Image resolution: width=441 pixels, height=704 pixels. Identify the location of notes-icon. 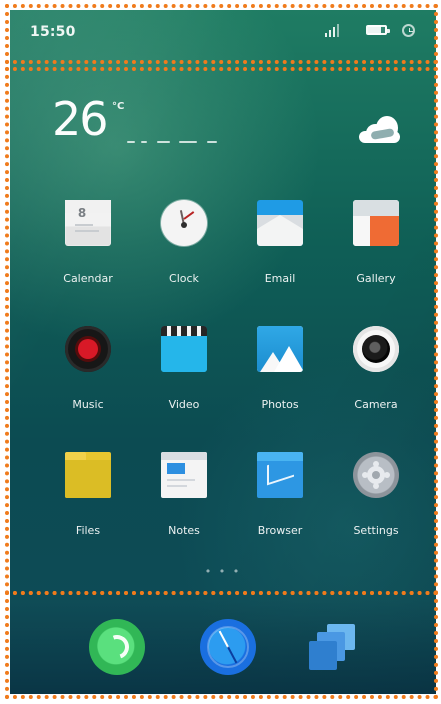
(184, 475).